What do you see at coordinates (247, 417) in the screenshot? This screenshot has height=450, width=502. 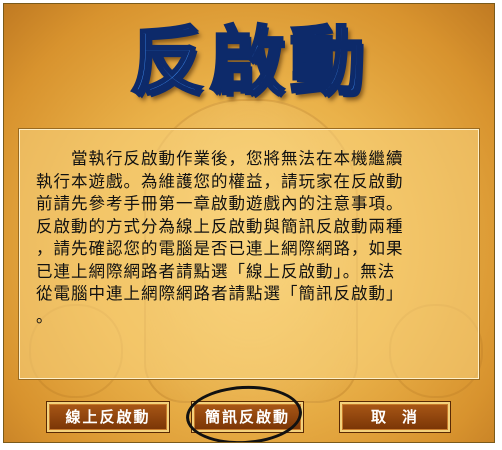 I see `sms-deactivate-button: 簡訊反啟動` at bounding box center [247, 417].